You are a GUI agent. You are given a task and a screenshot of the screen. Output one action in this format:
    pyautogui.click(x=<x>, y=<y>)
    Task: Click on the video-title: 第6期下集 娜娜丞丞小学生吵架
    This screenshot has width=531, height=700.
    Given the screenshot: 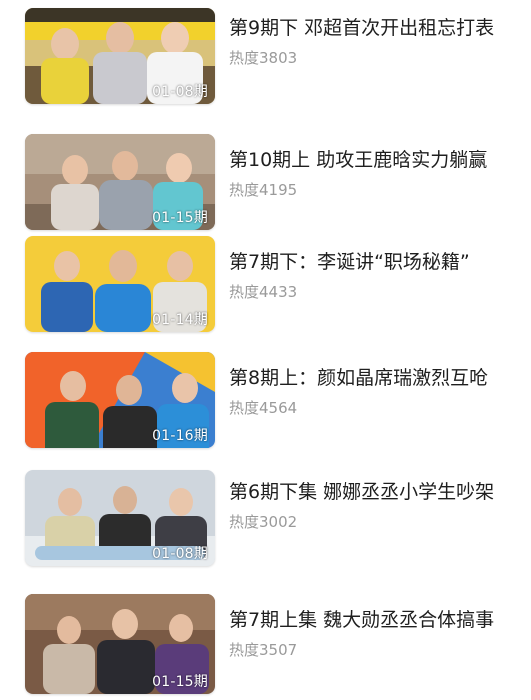 What is the action you would take?
    pyautogui.click(x=366, y=492)
    